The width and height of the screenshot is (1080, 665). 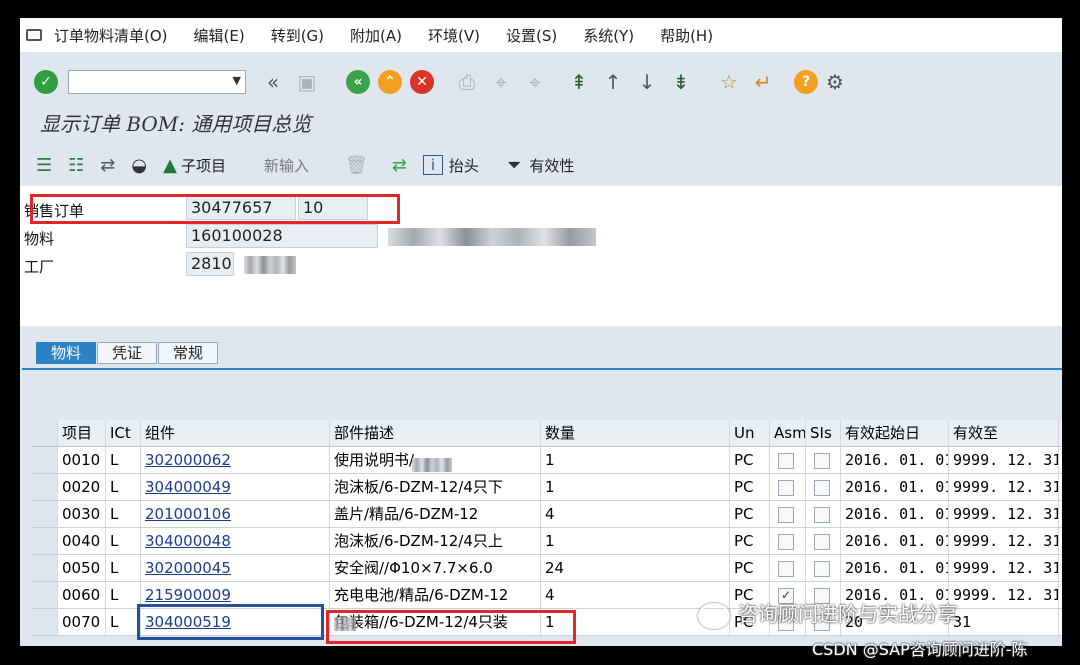 What do you see at coordinates (82, 487) in the screenshot?
I see `item-number: 0020` at bounding box center [82, 487].